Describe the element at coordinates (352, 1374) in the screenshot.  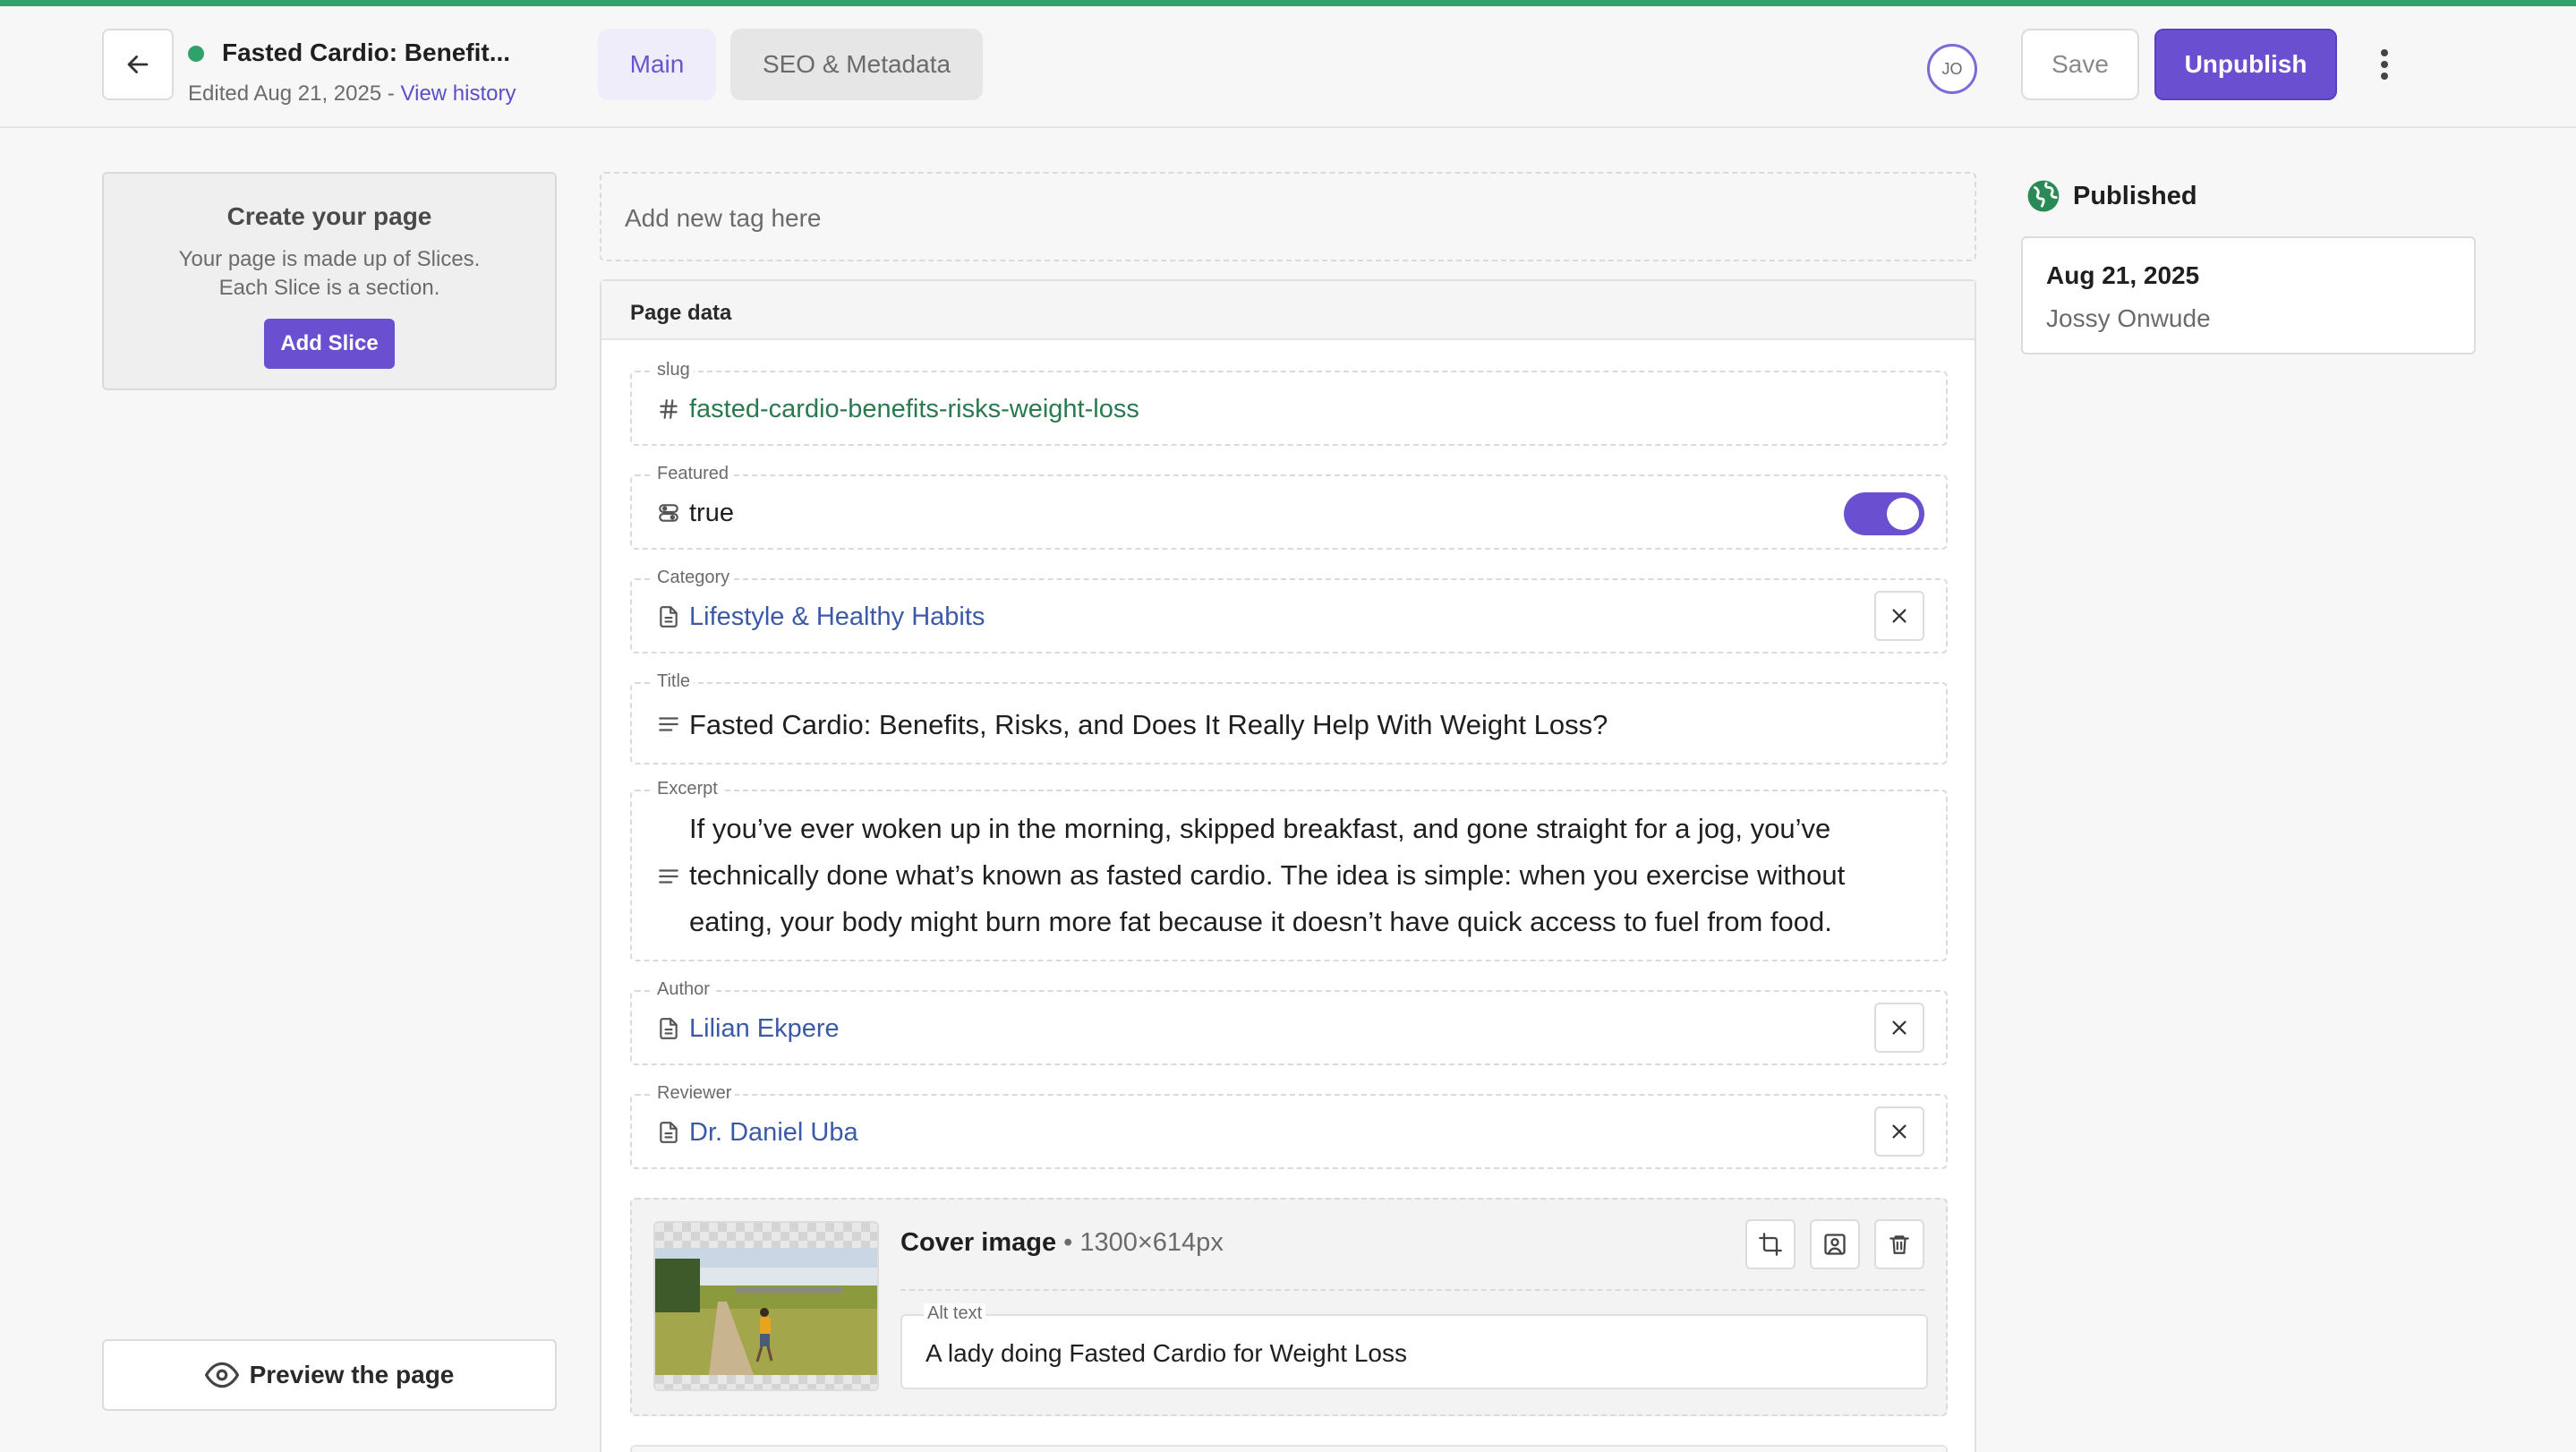
I see `preview-label: Preview the page` at that location.